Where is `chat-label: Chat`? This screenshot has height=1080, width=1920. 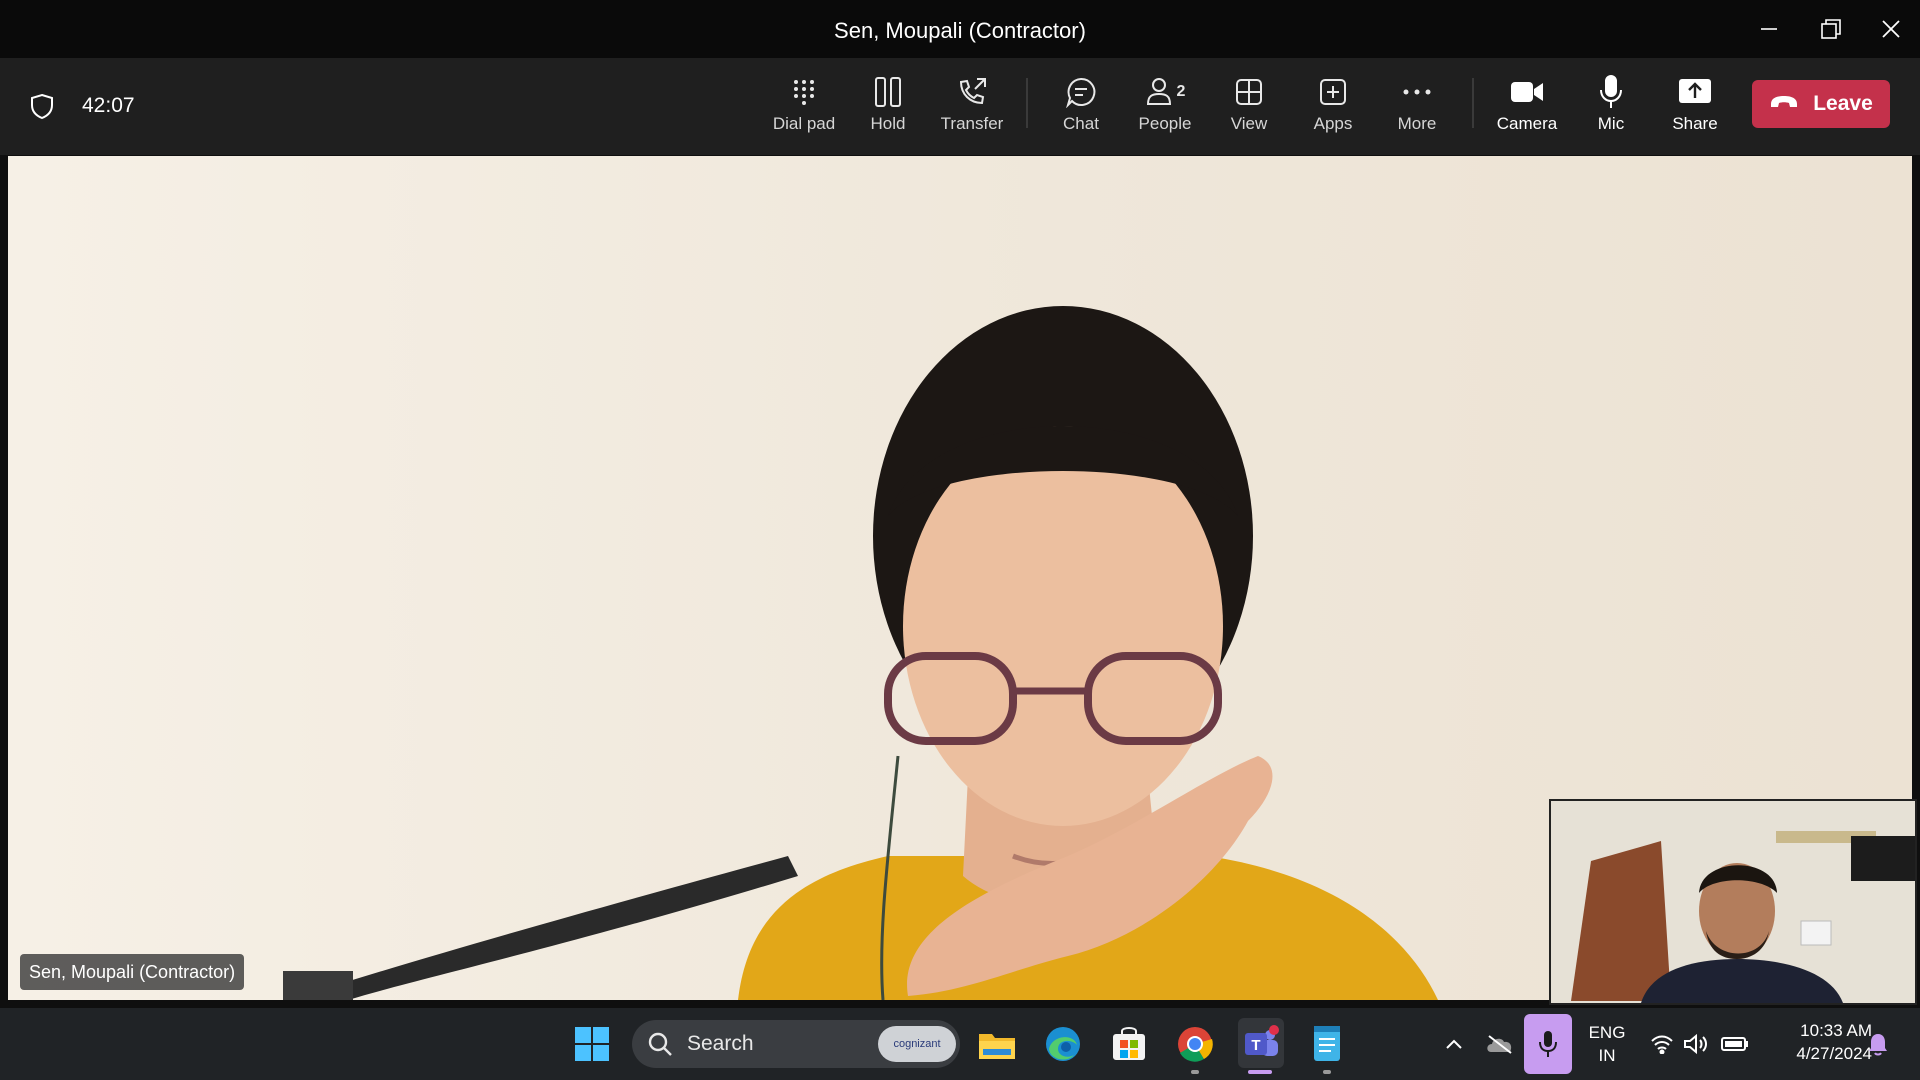 chat-label: Chat is located at coordinates (1081, 123).